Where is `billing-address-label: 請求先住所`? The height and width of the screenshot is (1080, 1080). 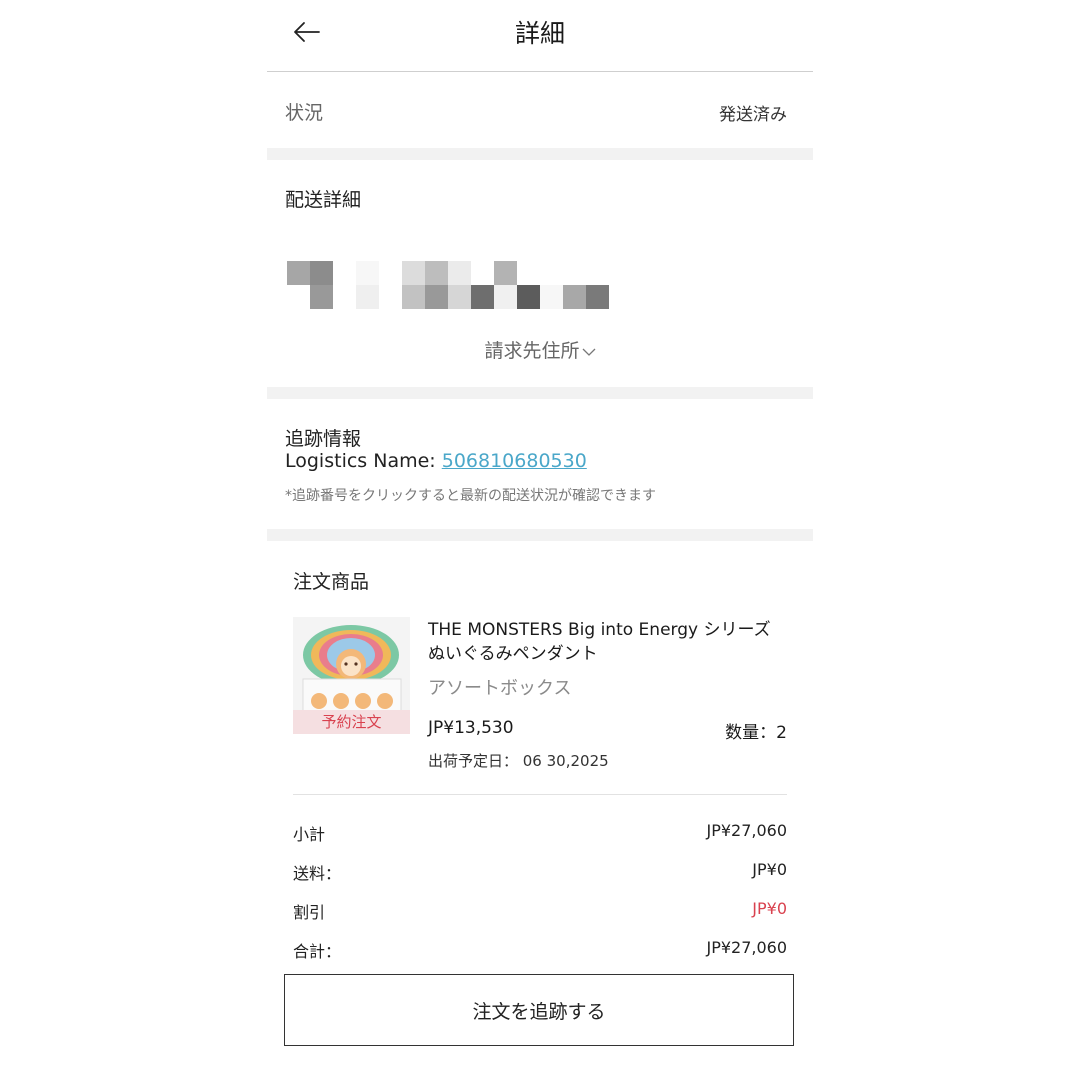
billing-address-label: 請求先住所 is located at coordinates (532, 351).